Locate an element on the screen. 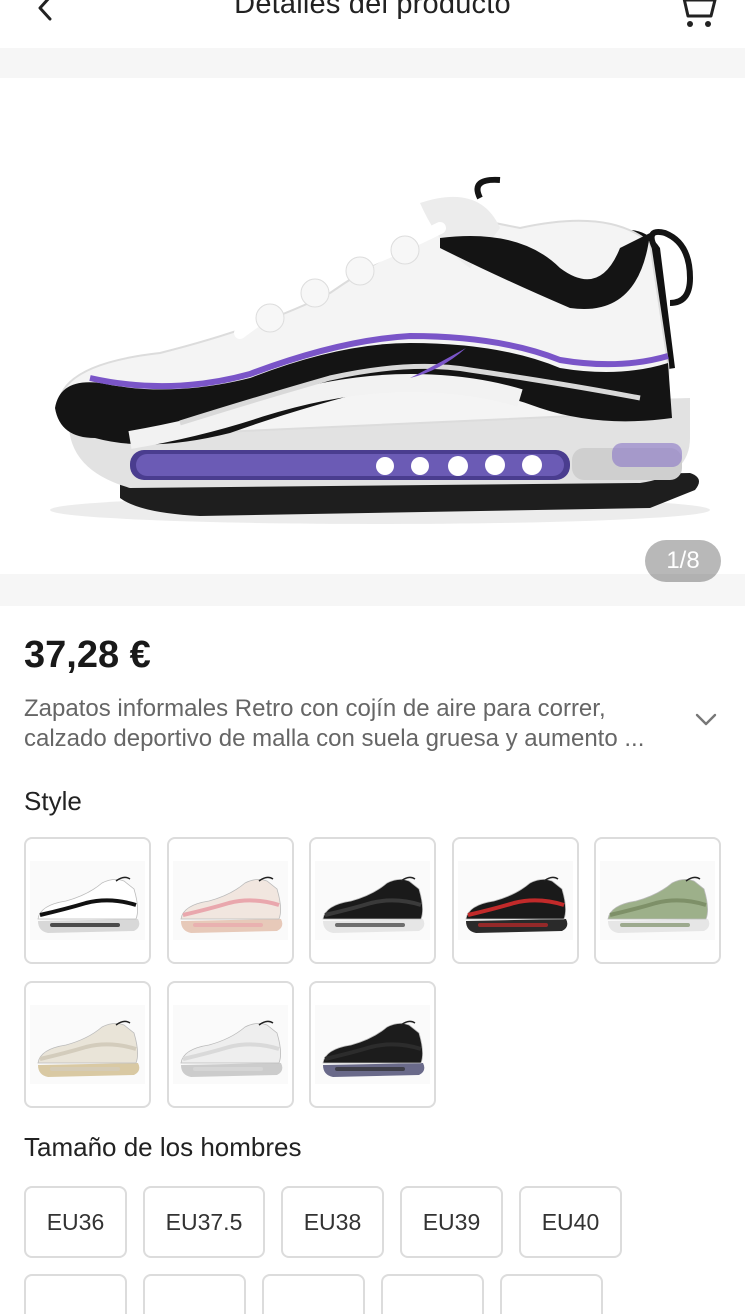 The image size is (745, 1314). expand-description-button is located at coordinates (706, 719).